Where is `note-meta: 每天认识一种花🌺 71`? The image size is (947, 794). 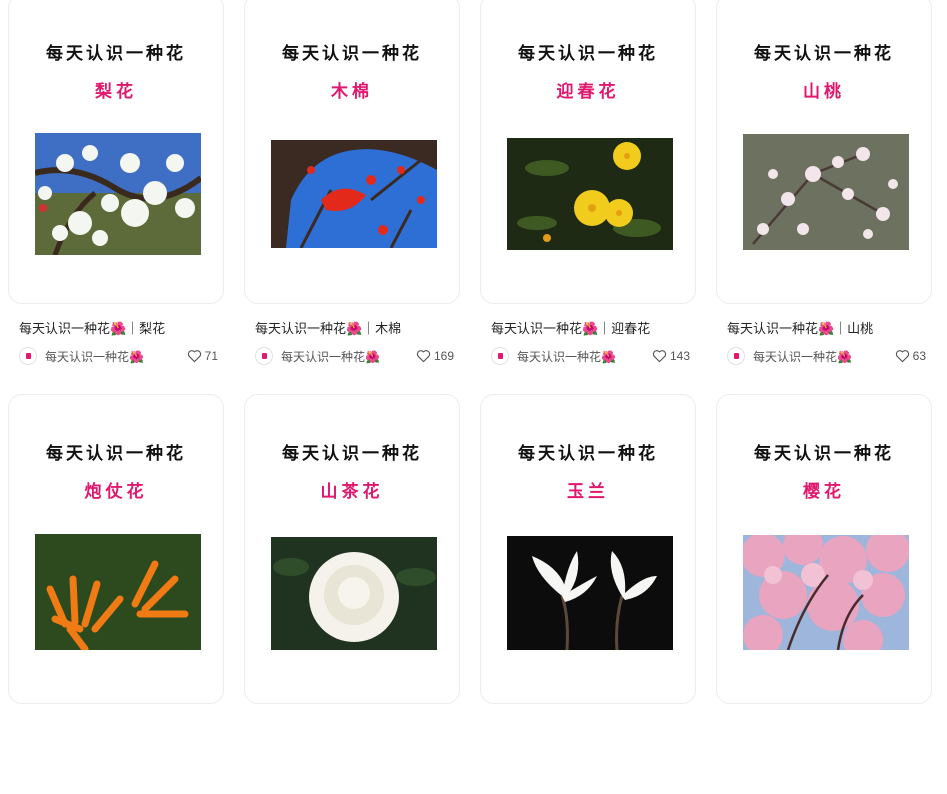
note-meta: 每天认识一种花🌺 71 is located at coordinates (118, 356).